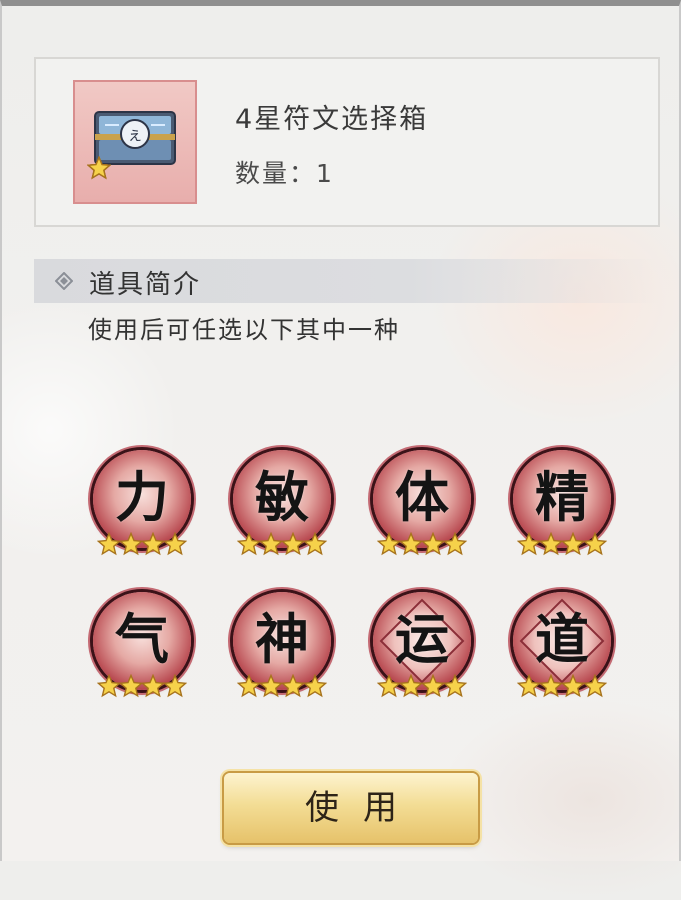 The width and height of the screenshot is (681, 900). What do you see at coordinates (142, 505) in the screenshot?
I see `rune-option: 力` at bounding box center [142, 505].